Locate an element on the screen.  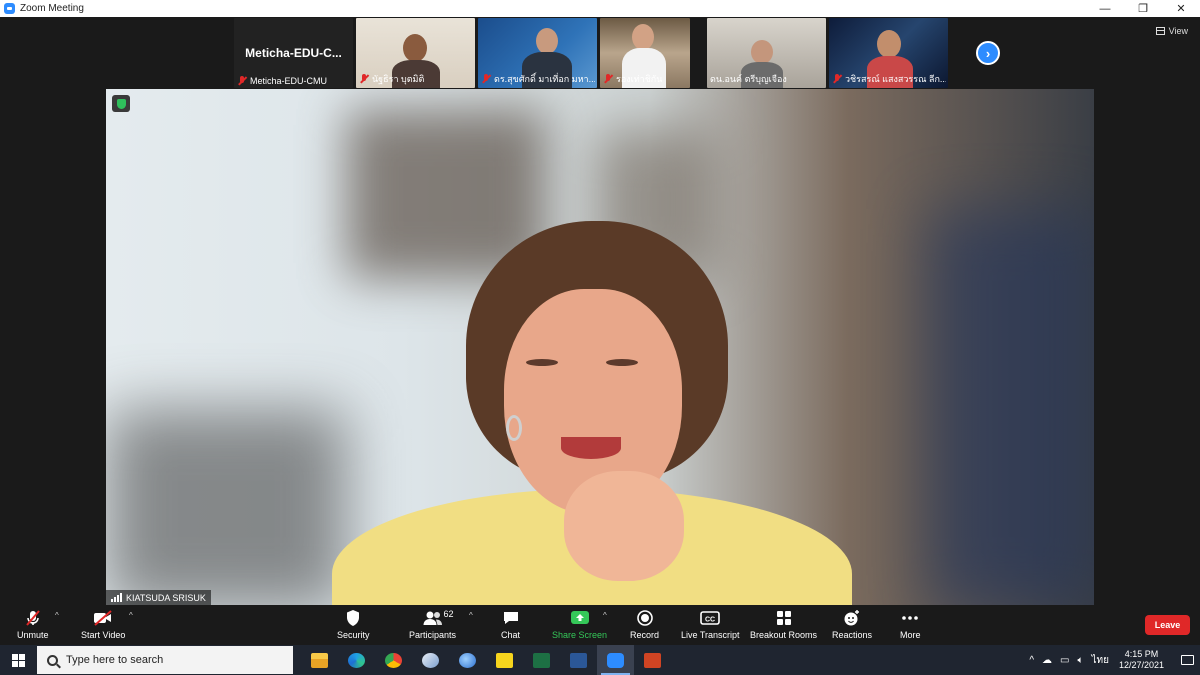
restore-button: ❐ is located at coordinates (1143, 8).